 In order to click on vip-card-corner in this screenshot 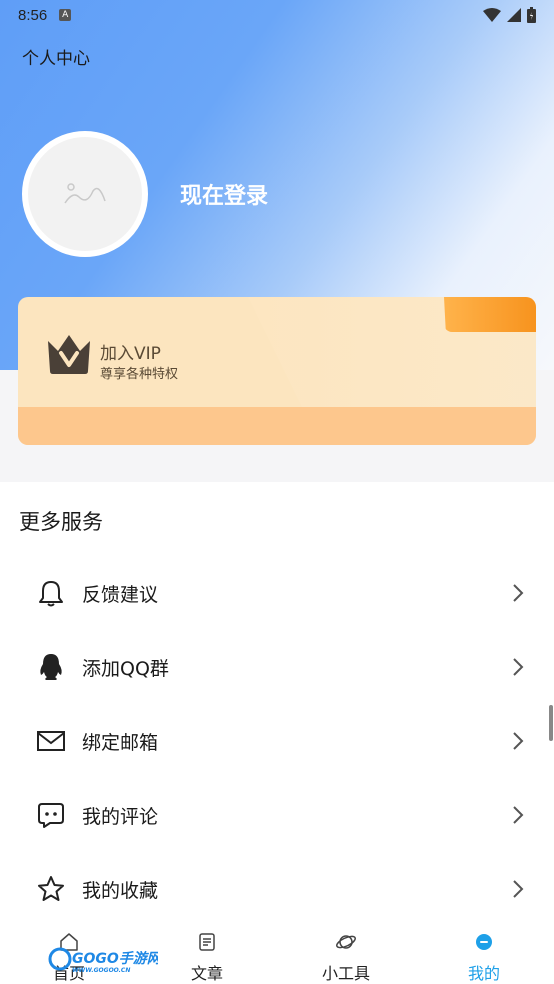, I will do `click(490, 314)`.